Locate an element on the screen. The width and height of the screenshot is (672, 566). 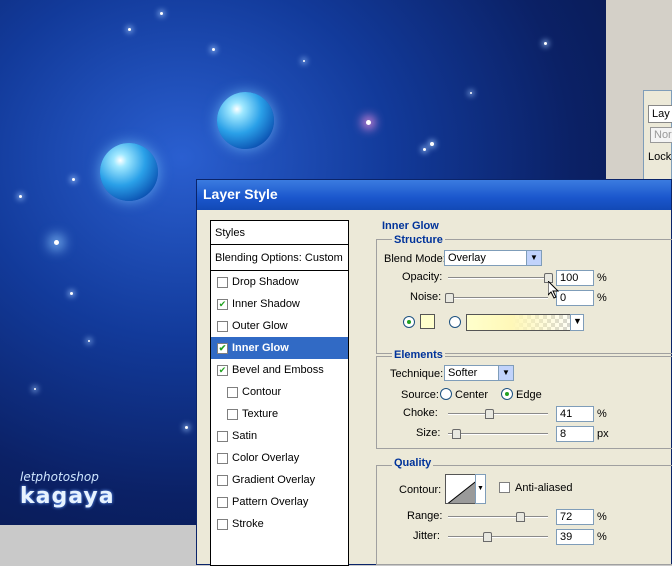
elements-title: Elements is located at coordinates (418, 355).